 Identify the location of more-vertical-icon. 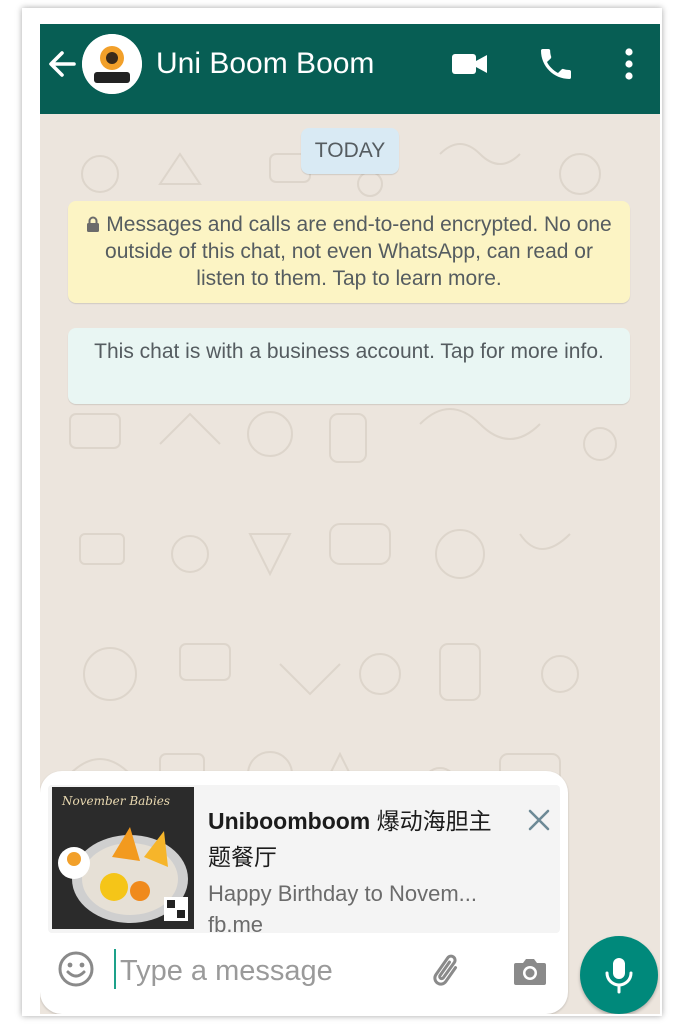
(629, 64).